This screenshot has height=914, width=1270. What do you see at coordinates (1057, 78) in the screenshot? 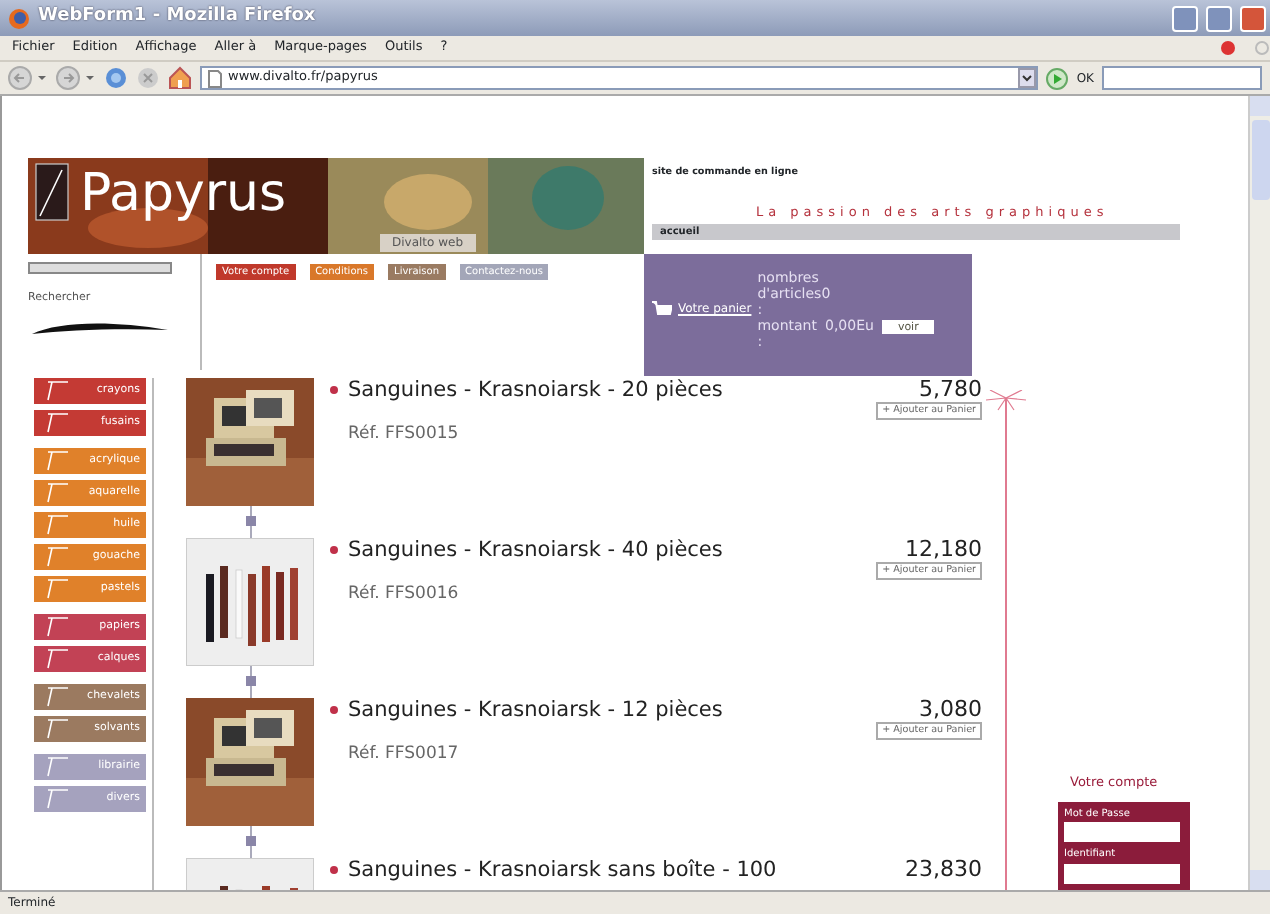
I see `go-icon` at bounding box center [1057, 78].